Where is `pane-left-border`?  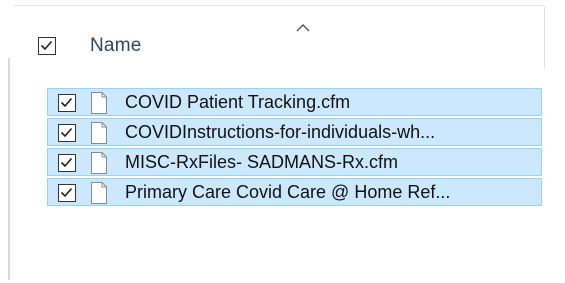 pane-left-border is located at coordinates (9, 169).